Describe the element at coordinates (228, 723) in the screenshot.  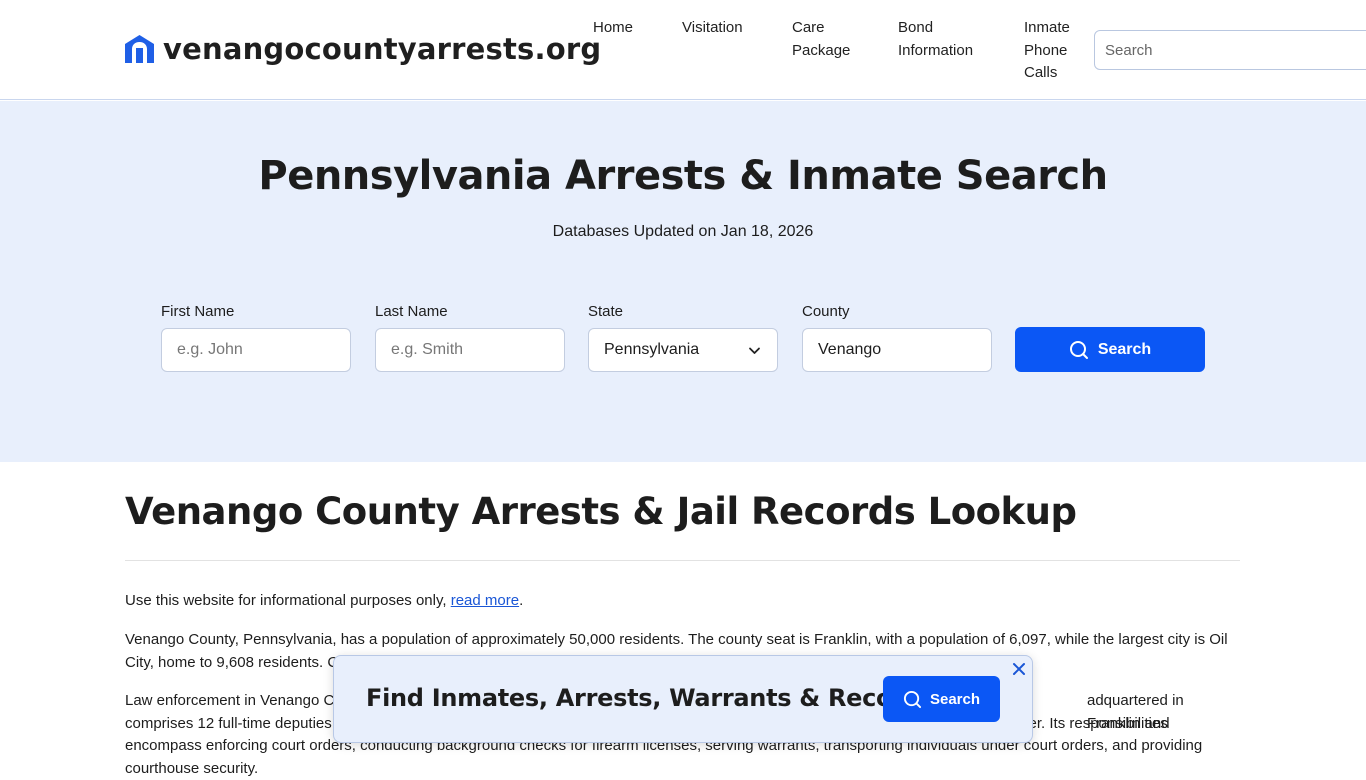
I see `law-text-3: comprises 12 full-time deputies` at that location.